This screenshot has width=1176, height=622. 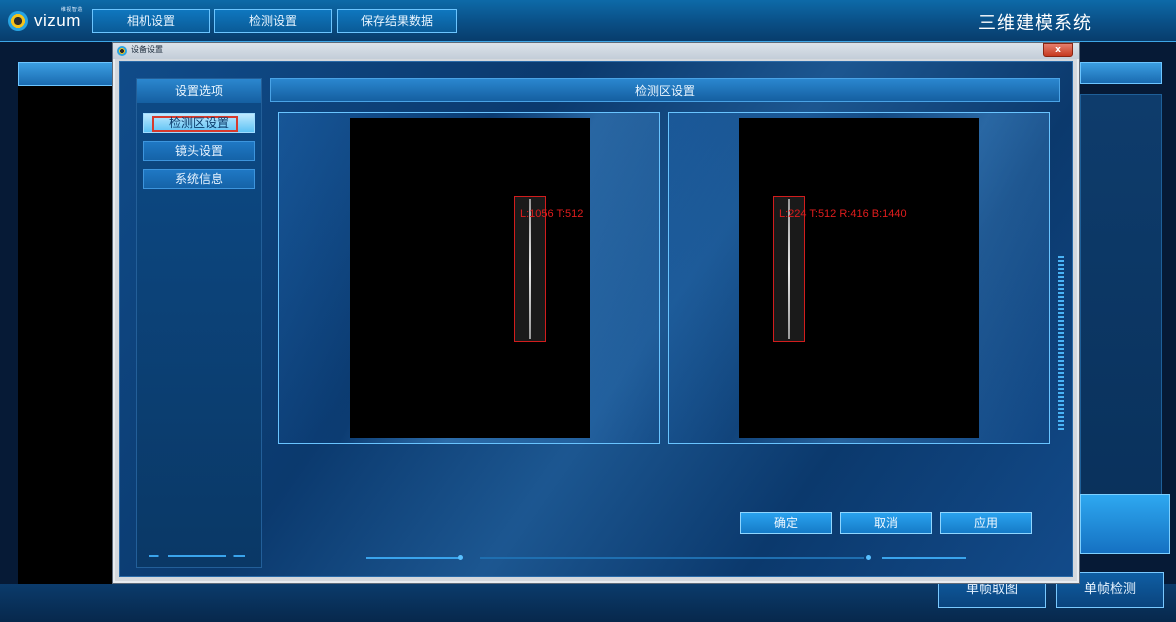 I want to click on top-bar: vizum 维视智造 相机设置 检测设置 保存结果数据 三维建模系统, so click(x=588, y=21).